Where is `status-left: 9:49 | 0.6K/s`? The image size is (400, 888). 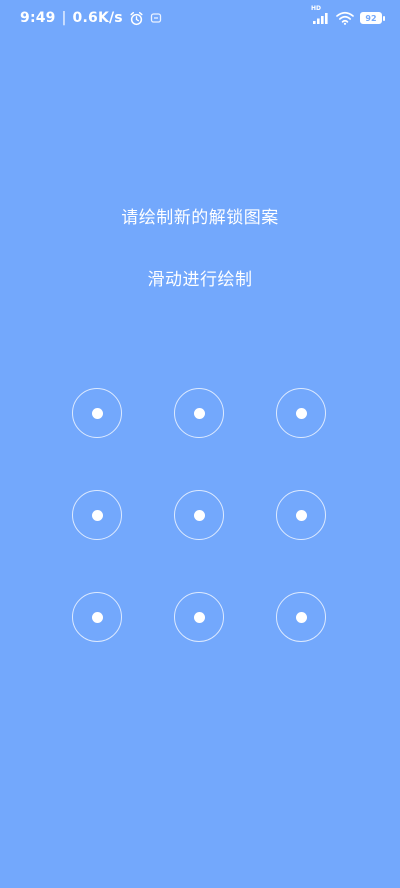
status-left: 9:49 | 0.6K/s is located at coordinates (91, 18).